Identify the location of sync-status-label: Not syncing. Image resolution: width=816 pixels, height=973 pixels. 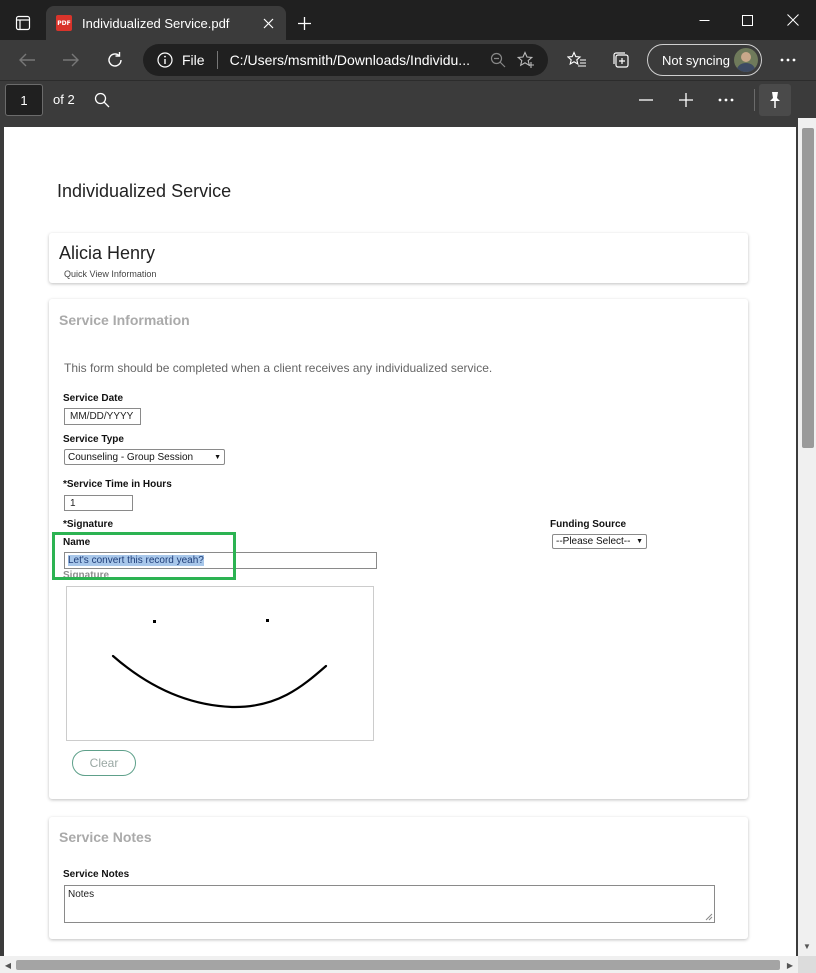
(696, 60).